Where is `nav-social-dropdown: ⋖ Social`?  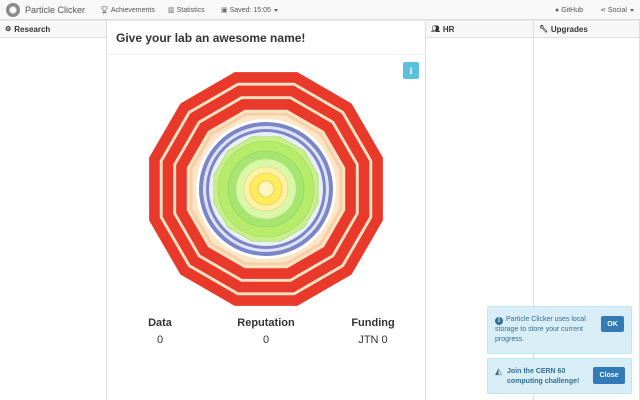
nav-social-dropdown: ⋖ Social is located at coordinates (617, 10).